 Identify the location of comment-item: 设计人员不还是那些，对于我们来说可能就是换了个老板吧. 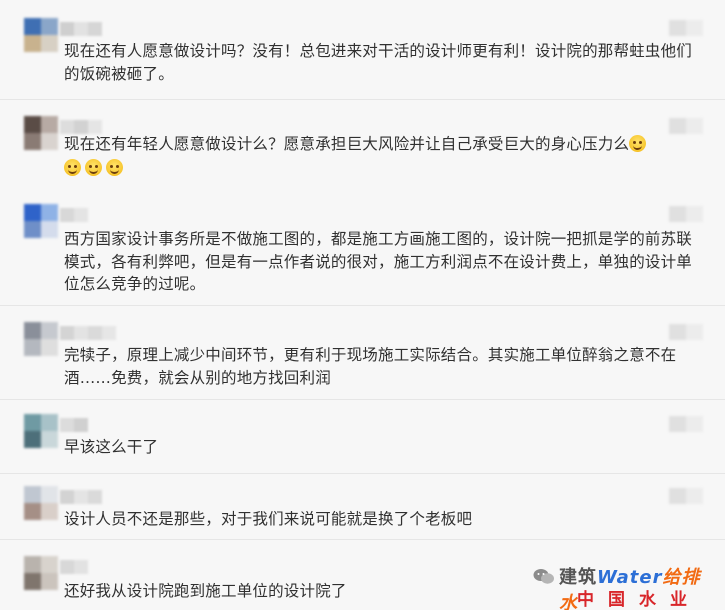
(362, 513).